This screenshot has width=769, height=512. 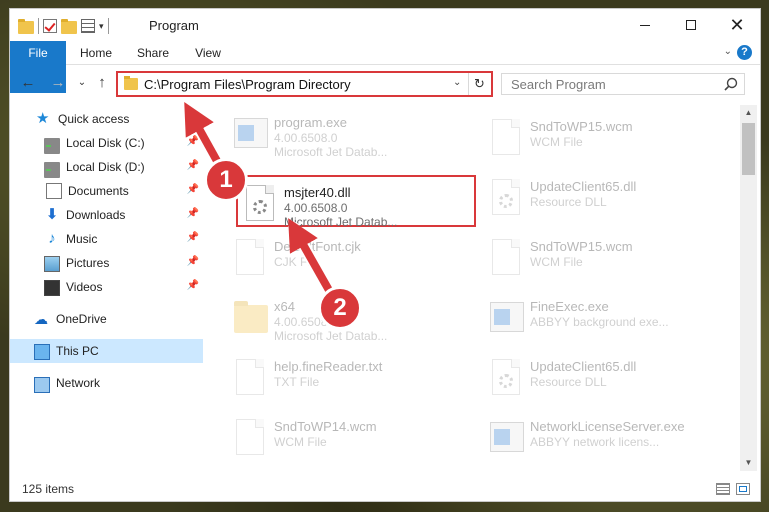 What do you see at coordinates (328, 366) in the screenshot?
I see `file-name: help.fineReader.txt` at bounding box center [328, 366].